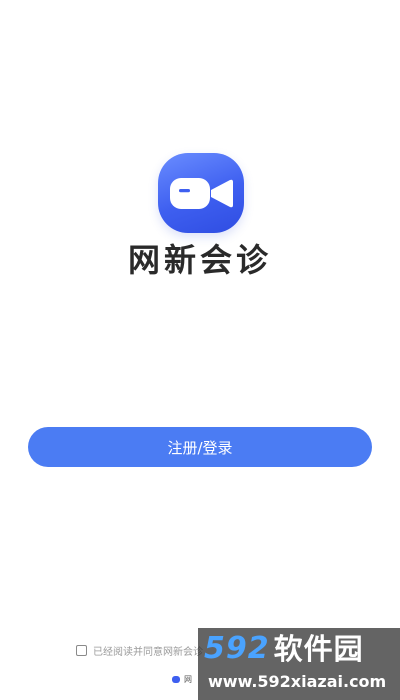  What do you see at coordinates (200, 447) in the screenshot?
I see `register-login-button: 注册/登录` at bounding box center [200, 447].